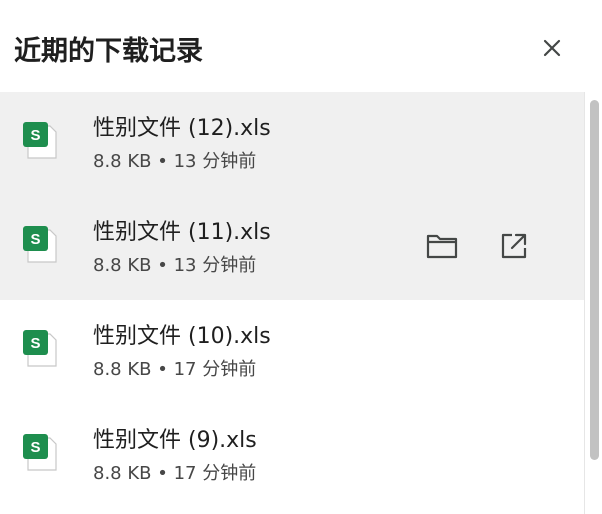 The image size is (602, 514). What do you see at coordinates (594, 280) in the screenshot?
I see `scrollbar-thumb` at bounding box center [594, 280].